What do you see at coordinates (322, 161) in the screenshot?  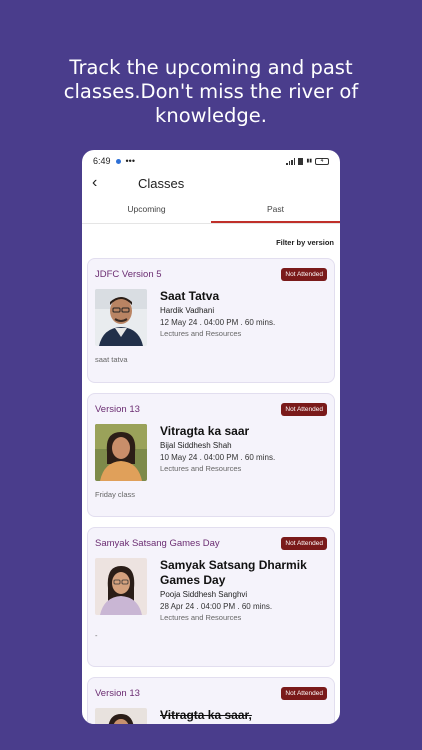 I see `battery-icon: 4` at bounding box center [322, 161].